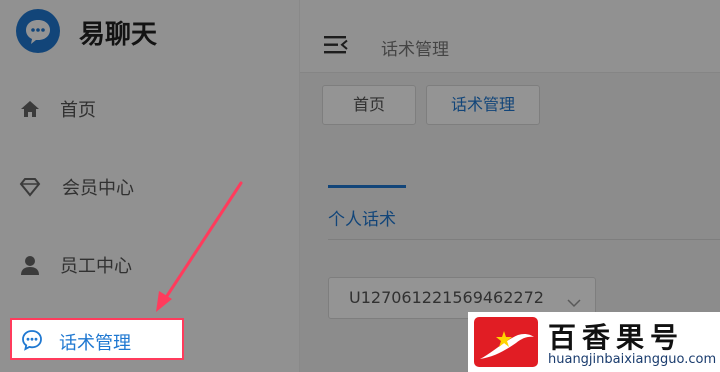  I want to click on page-title: 话术管理, so click(415, 50).